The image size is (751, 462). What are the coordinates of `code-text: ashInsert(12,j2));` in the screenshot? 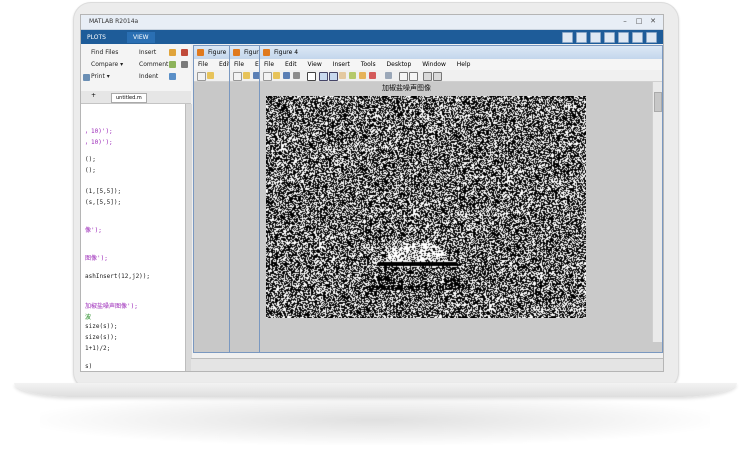 It's located at (118, 276).